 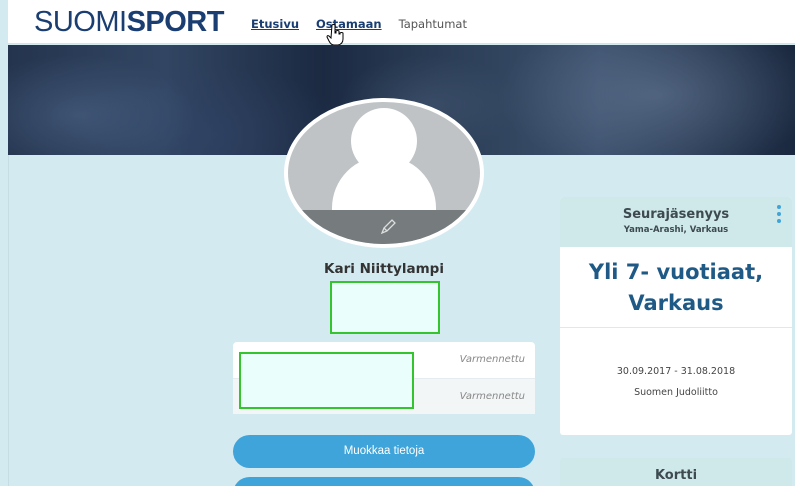 I want to click on membership-category-line: Varkaus, so click(x=676, y=303).